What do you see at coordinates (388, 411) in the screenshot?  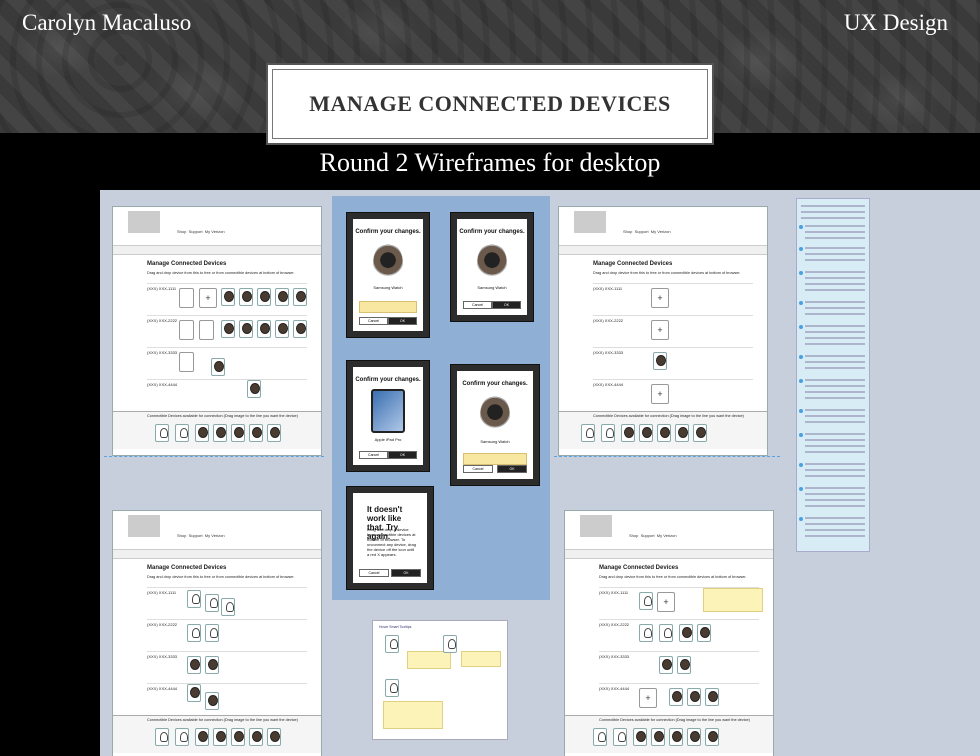 I see `tablet-image` at bounding box center [388, 411].